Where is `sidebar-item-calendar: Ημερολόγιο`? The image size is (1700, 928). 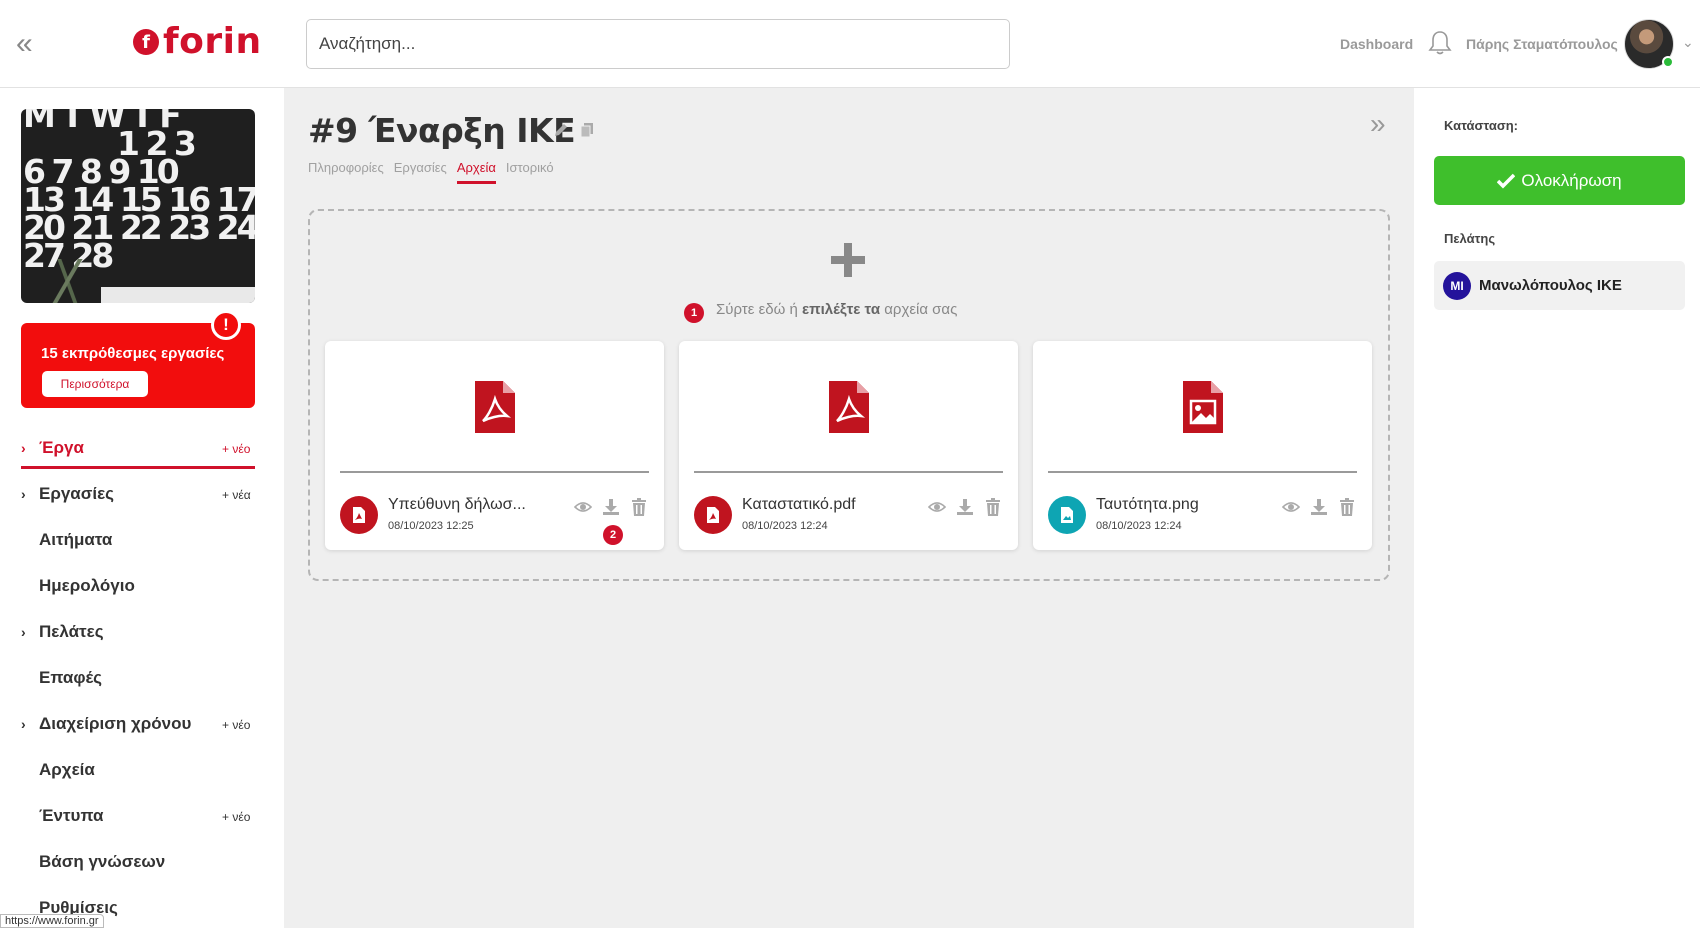 sidebar-item-calendar: Ημερολόγιο is located at coordinates (142, 588).